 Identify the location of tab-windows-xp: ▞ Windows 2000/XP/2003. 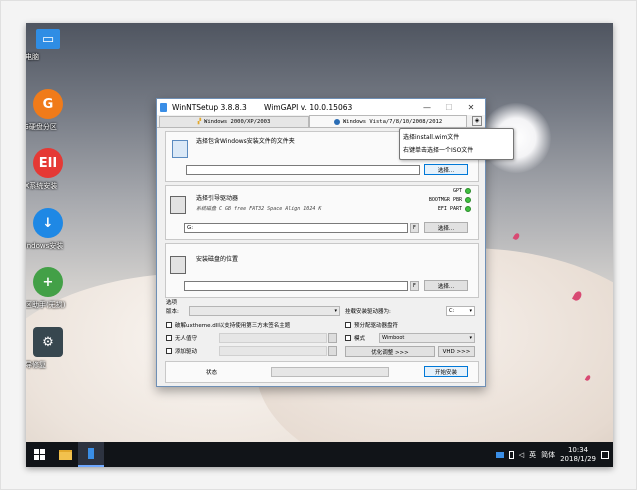
(234, 121).